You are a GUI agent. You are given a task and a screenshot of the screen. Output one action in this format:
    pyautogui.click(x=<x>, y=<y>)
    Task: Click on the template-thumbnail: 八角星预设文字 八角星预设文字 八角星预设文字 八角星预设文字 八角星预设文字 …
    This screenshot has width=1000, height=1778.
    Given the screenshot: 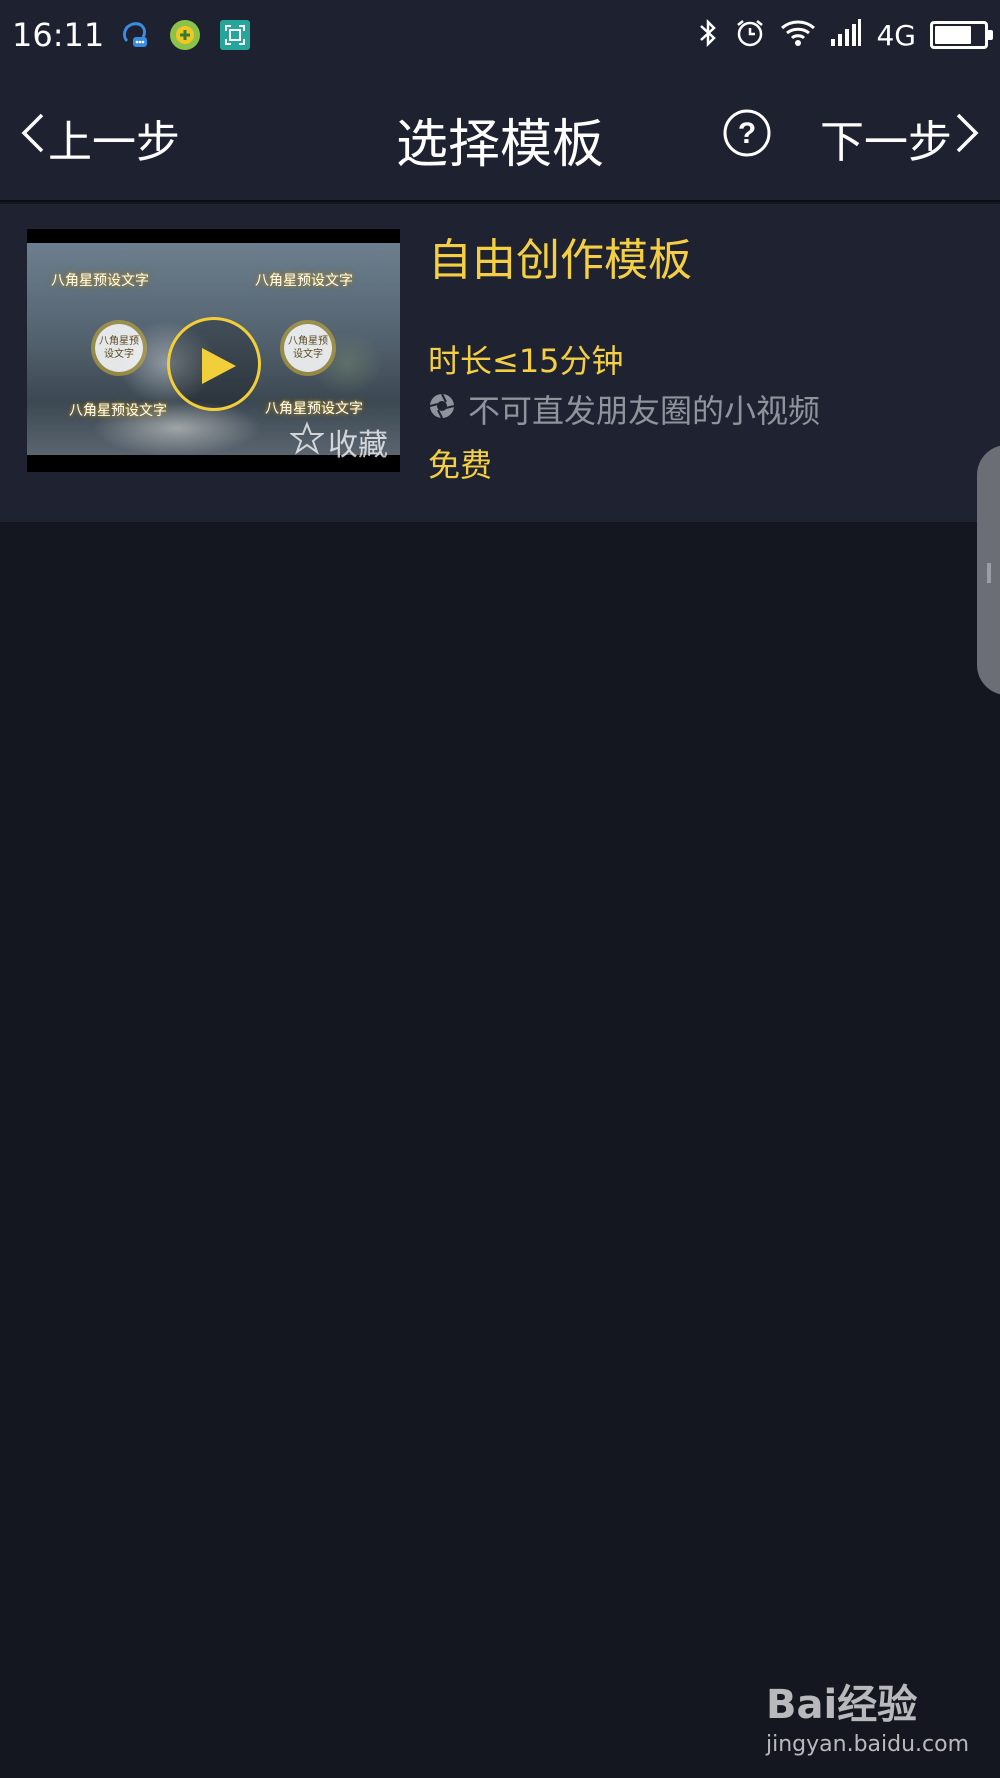 What is the action you would take?
    pyautogui.click(x=213, y=350)
    